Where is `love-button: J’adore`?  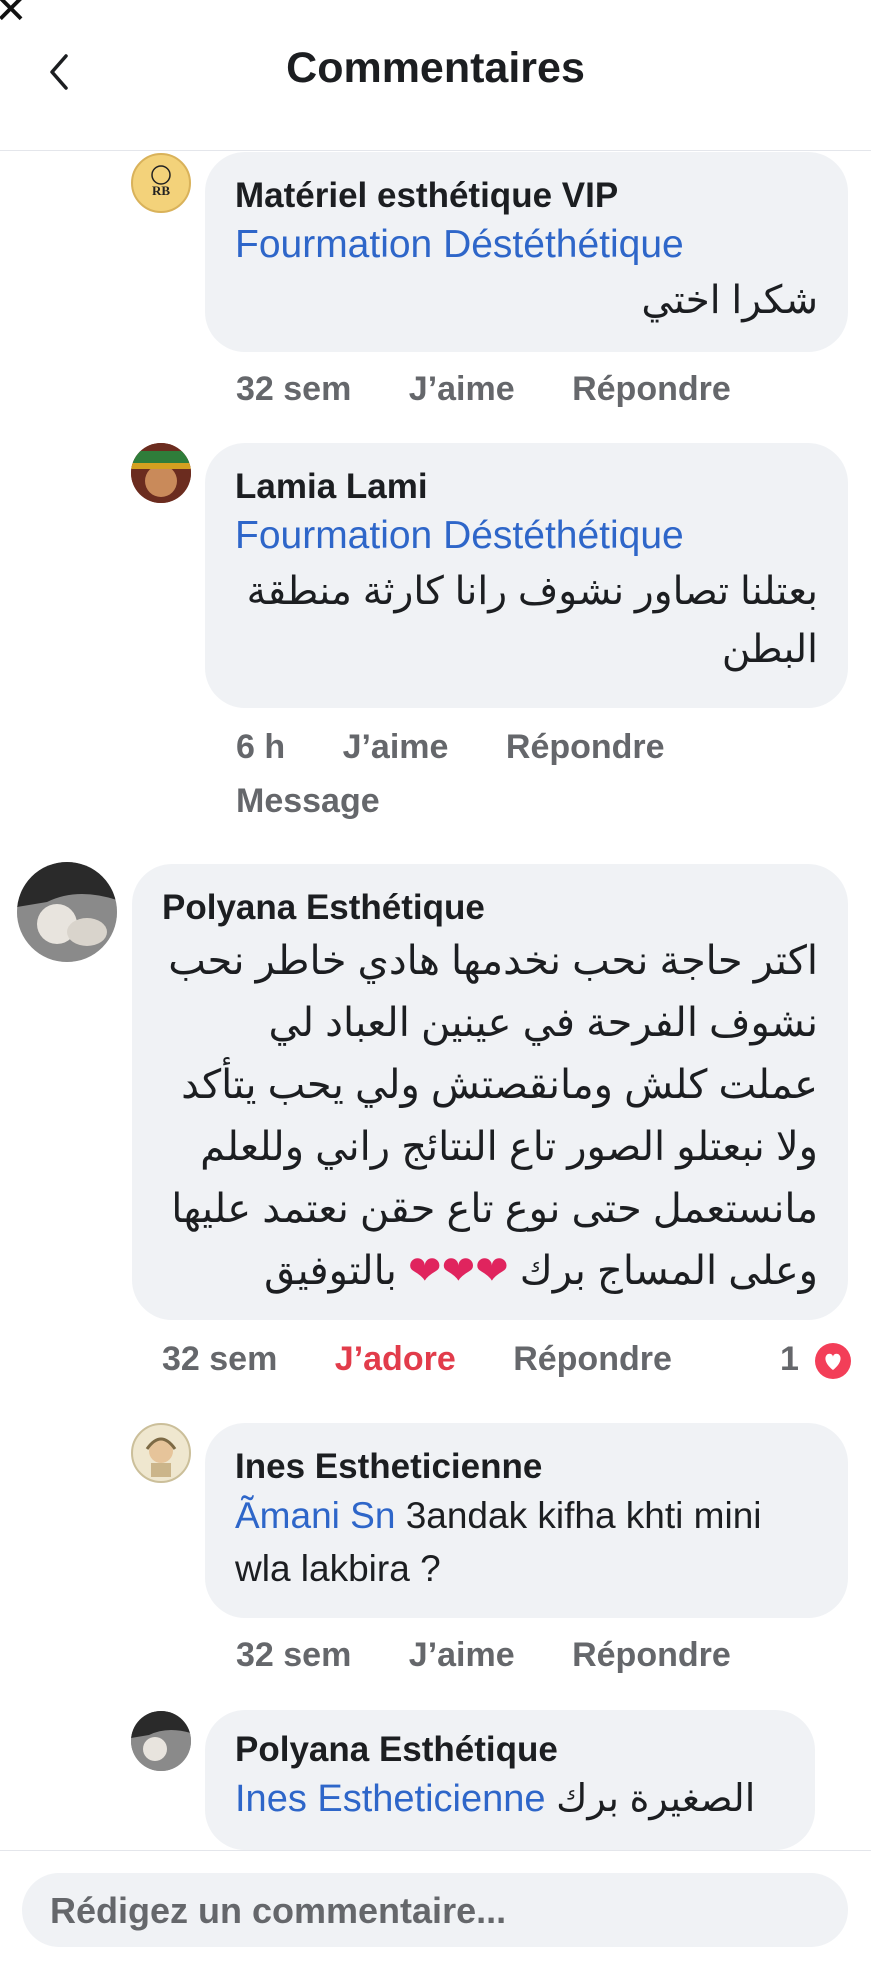 love-button: J’adore is located at coordinates (395, 1359).